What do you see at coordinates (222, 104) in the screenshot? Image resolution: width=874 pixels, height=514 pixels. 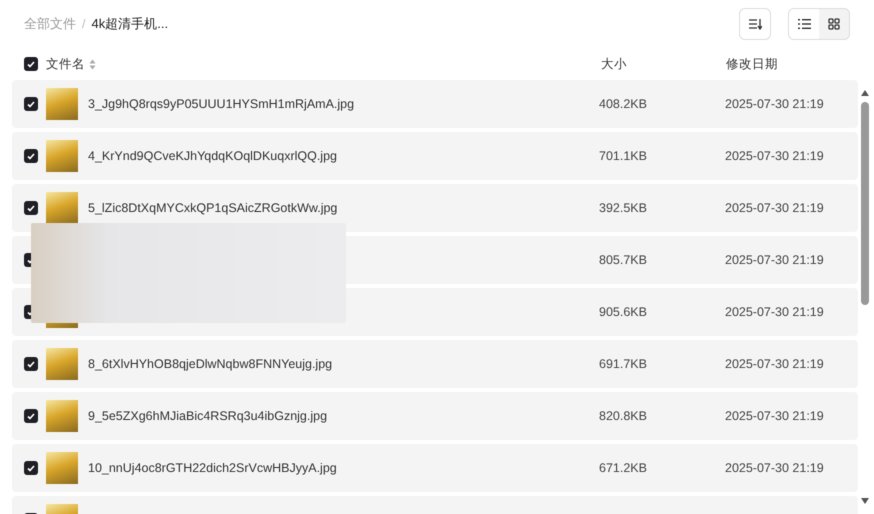 I see `file-name: 3_Jg9hQ8rqs9yP05UUU1HYSmH1mRjAmA.jpg` at bounding box center [222, 104].